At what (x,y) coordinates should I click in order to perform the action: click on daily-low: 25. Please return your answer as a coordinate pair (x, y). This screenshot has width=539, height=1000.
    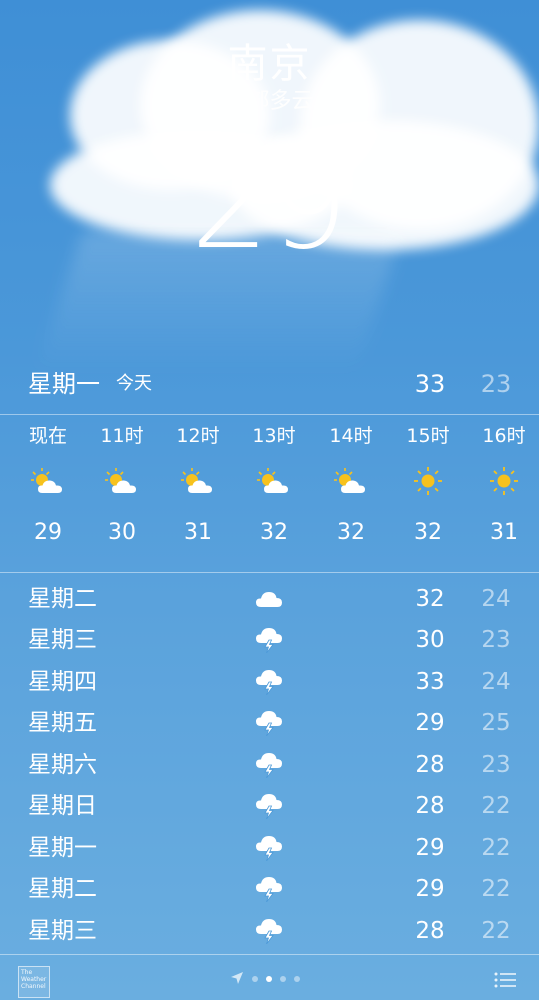
    Looking at the image, I should click on (496, 723).